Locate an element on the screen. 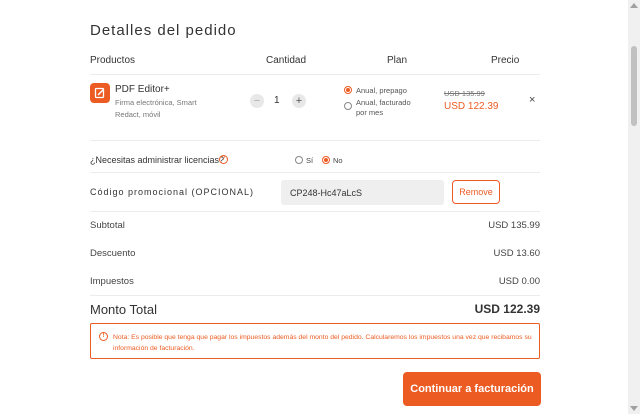 This screenshot has width=640, height=414. scroll-thumb is located at coordinates (634, 86).